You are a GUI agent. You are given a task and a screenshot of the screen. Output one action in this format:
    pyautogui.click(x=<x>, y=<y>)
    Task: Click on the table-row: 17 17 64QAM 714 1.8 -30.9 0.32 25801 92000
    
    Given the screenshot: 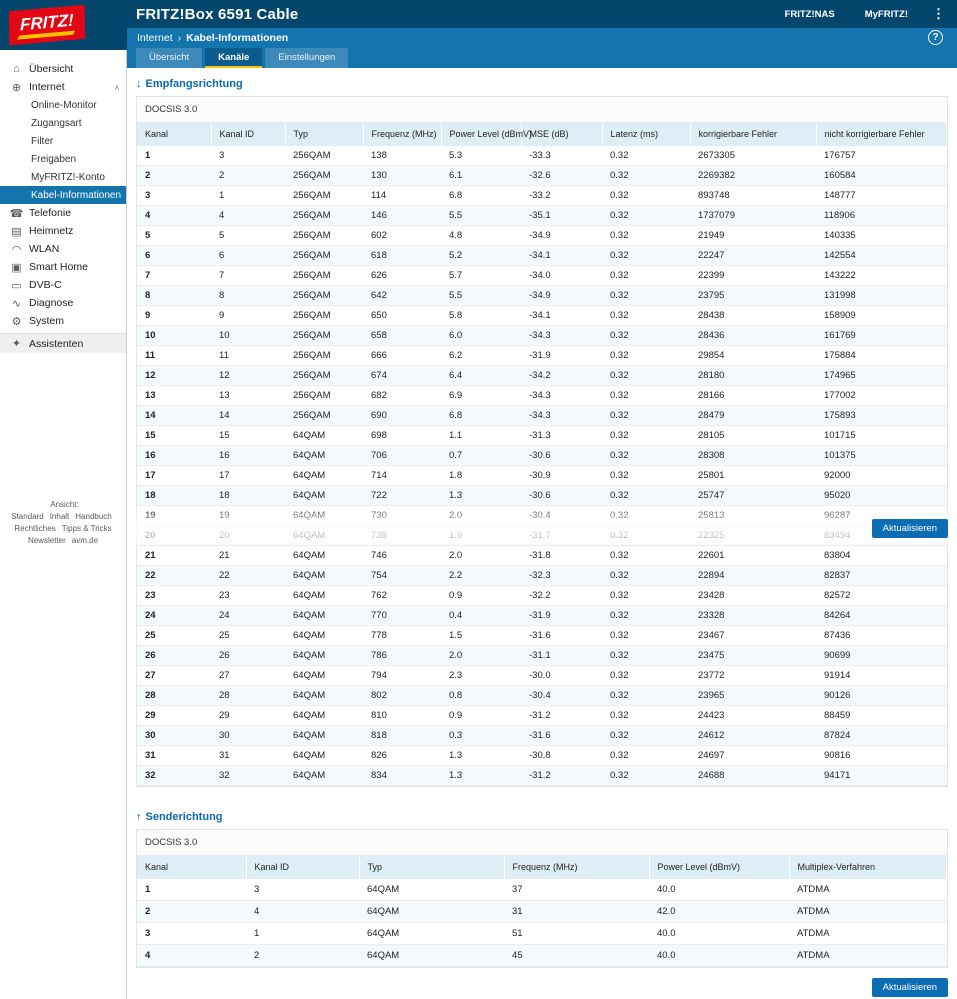 What is the action you would take?
    pyautogui.click(x=542, y=475)
    